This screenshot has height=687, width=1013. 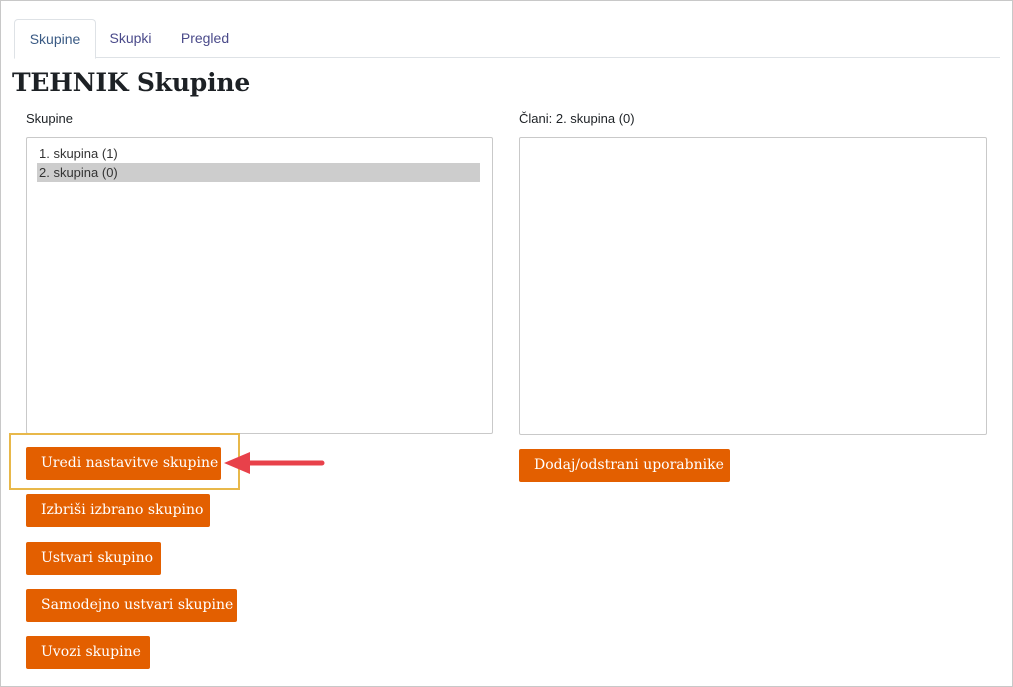 I want to click on group-option: 1. skupina (1), so click(x=258, y=153).